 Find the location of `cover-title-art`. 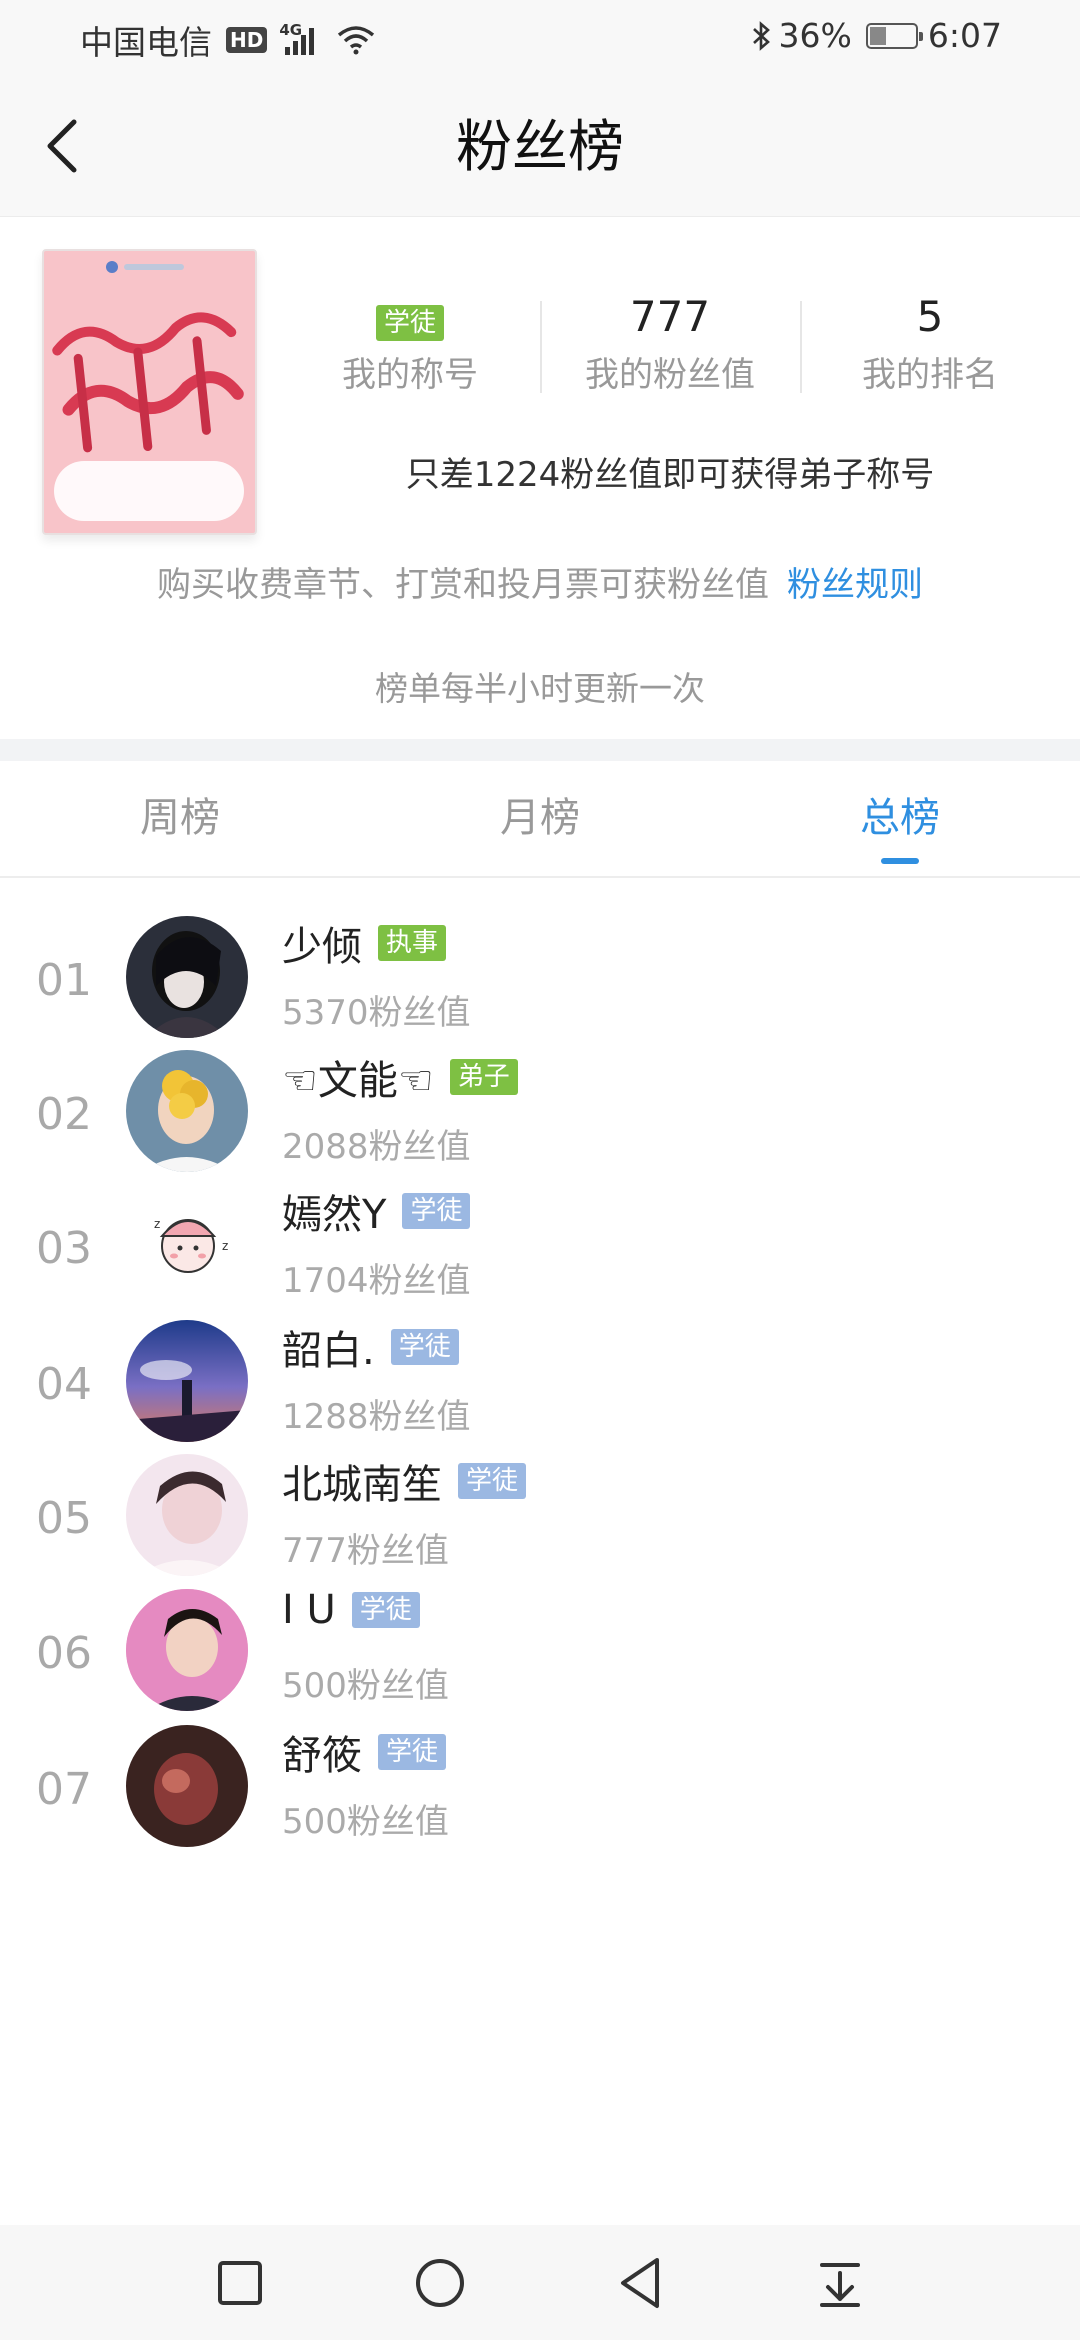

cover-title-art is located at coordinates (149, 391).